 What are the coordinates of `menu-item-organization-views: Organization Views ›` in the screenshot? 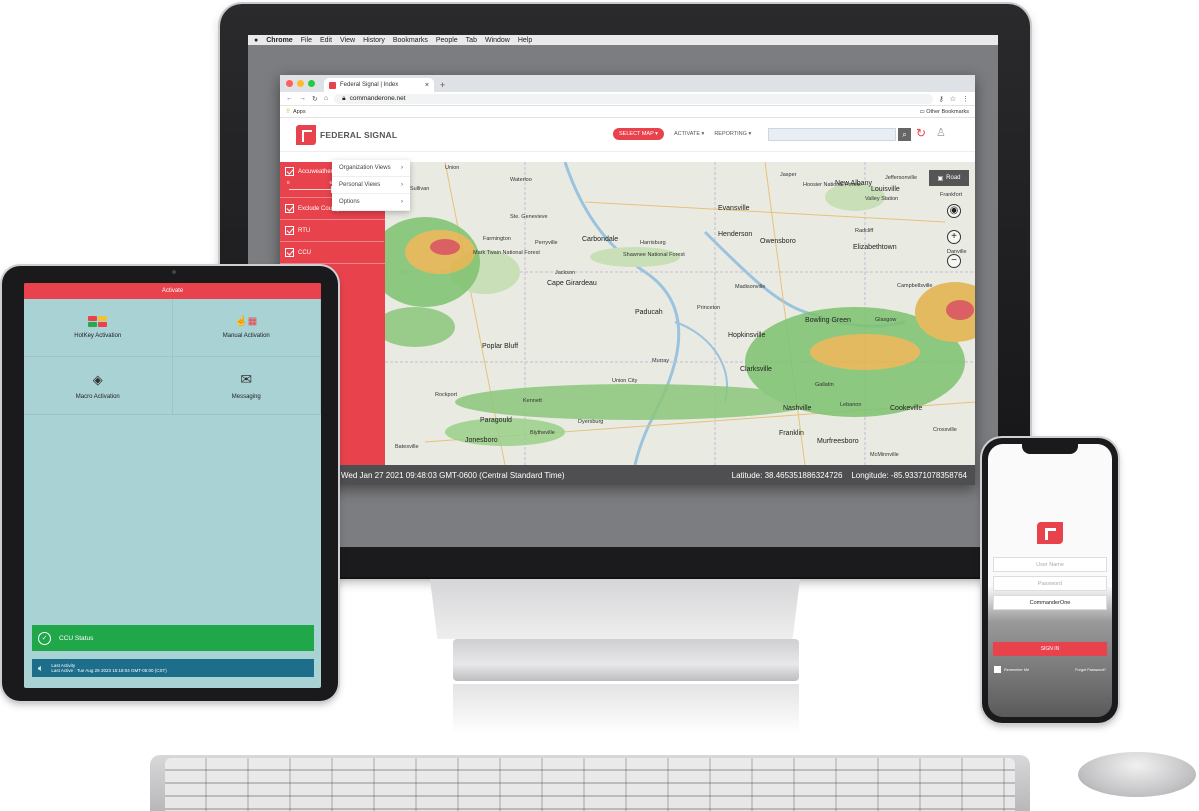 It's located at (371, 168).